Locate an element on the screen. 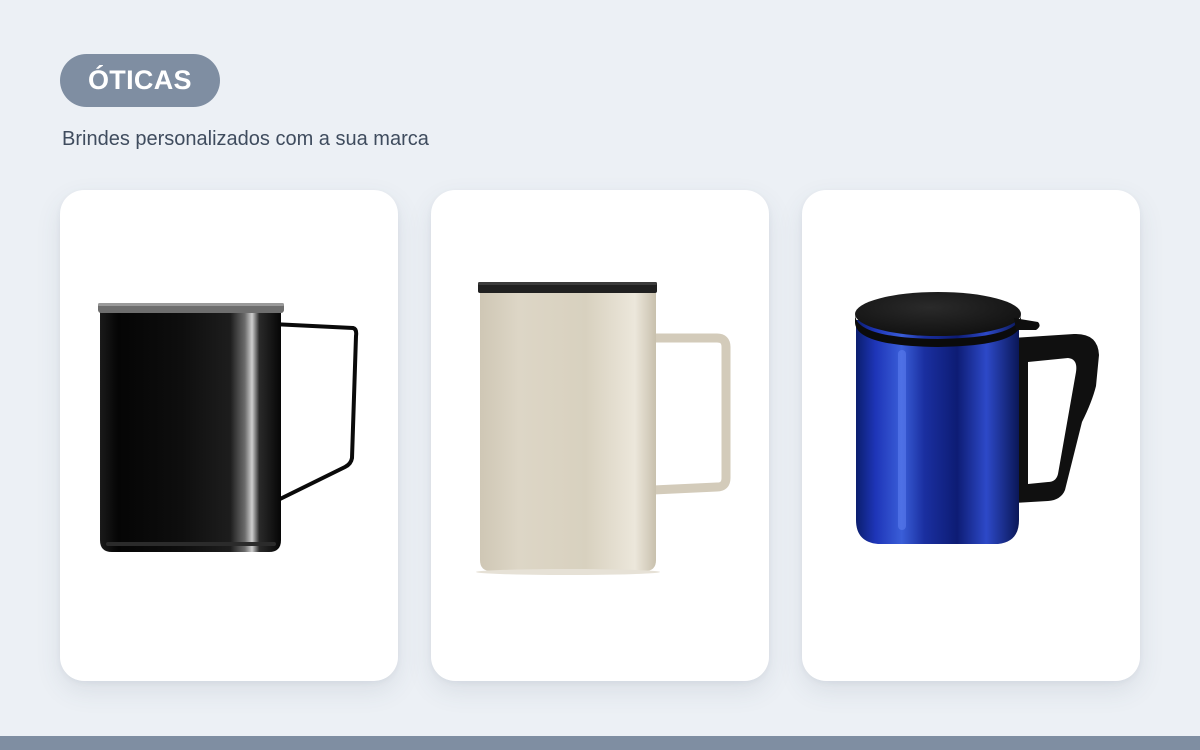  category-badge: ÓTICAS is located at coordinates (140, 80).